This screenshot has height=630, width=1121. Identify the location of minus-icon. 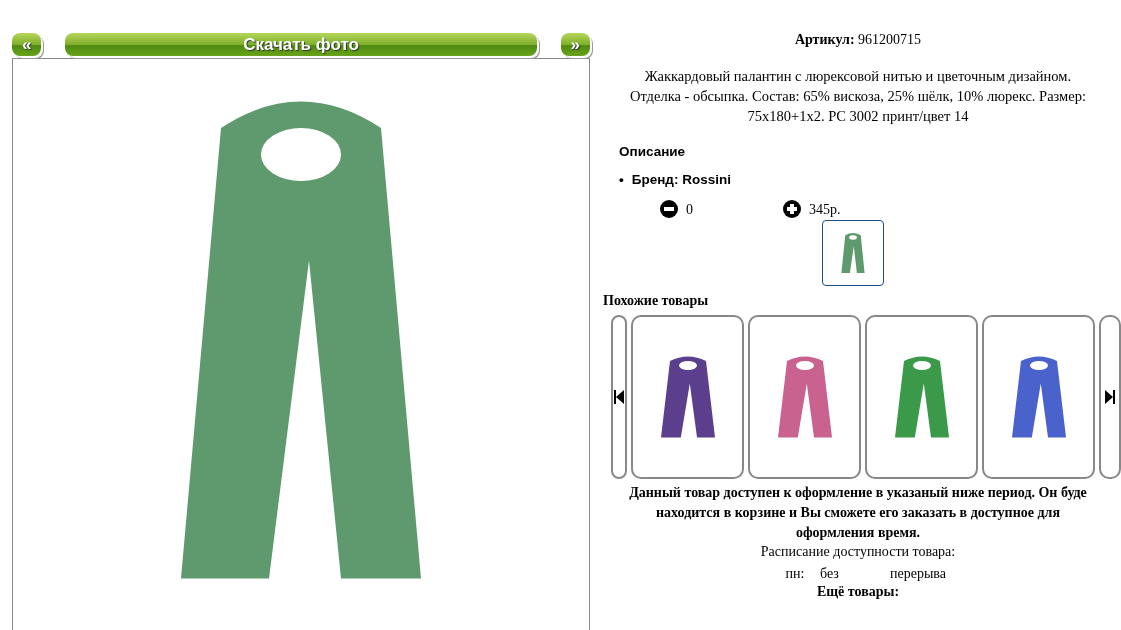
(669, 209).